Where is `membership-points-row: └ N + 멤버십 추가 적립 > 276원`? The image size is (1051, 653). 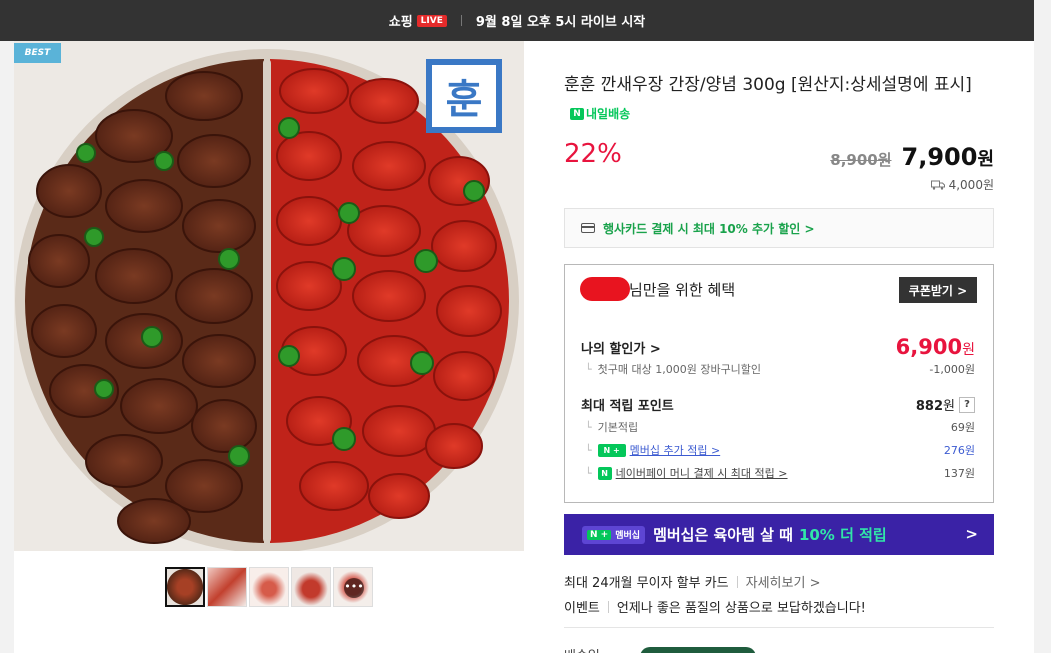
membership-points-row: └ N + 멤버십 추가 적립 > 276원 is located at coordinates (780, 450).